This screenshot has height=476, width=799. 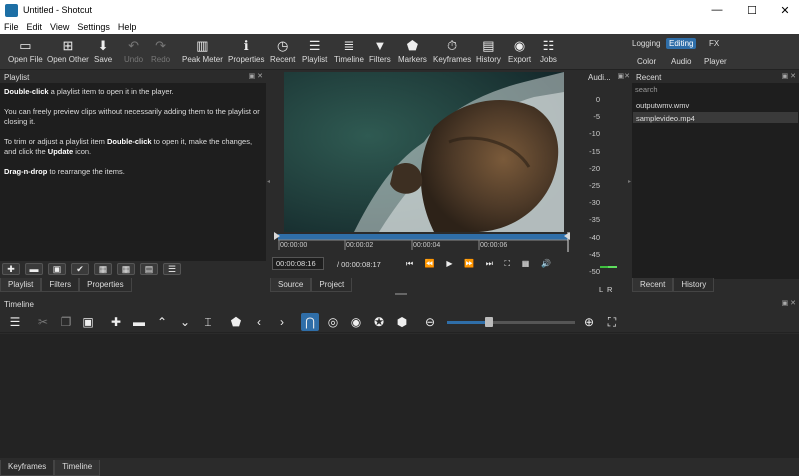 I want to click on toolbar-filters-button: ▼ Filters, so click(x=380, y=53).